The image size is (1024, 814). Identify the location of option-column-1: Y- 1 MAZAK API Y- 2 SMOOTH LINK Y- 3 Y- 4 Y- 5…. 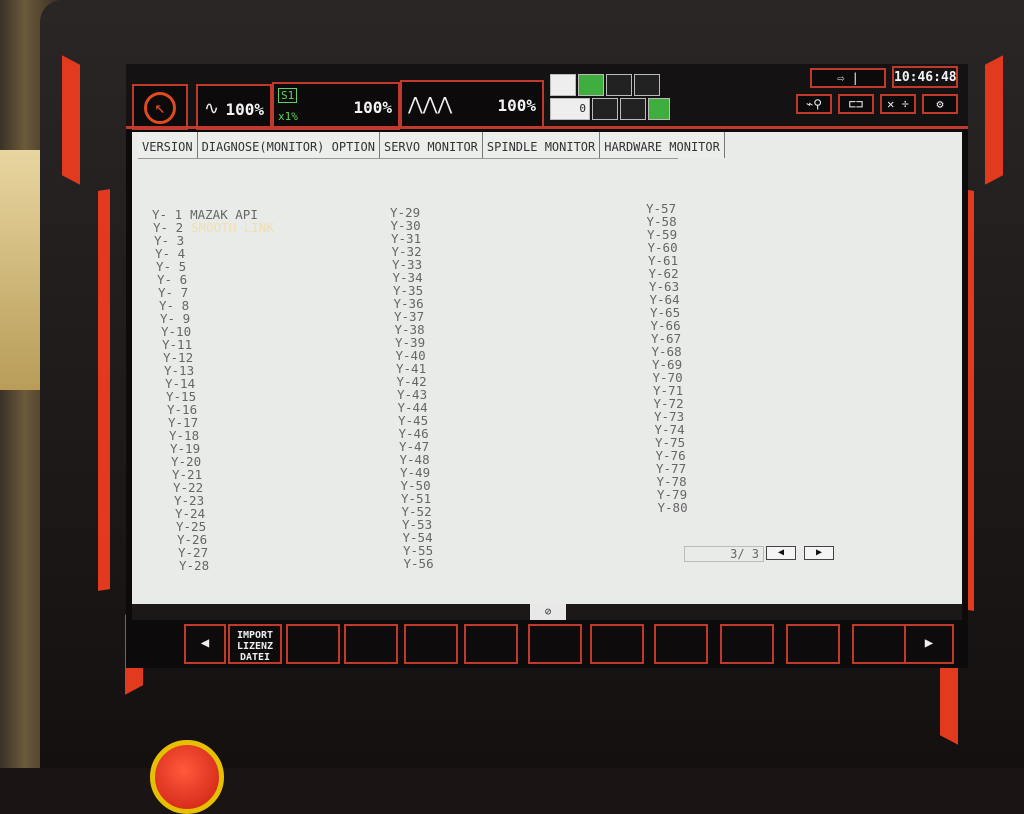
(213, 390).